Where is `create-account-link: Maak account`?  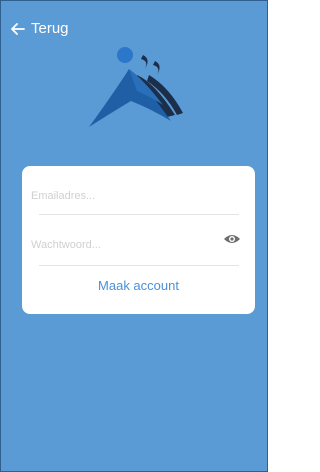 create-account-link: Maak account is located at coordinates (138, 285).